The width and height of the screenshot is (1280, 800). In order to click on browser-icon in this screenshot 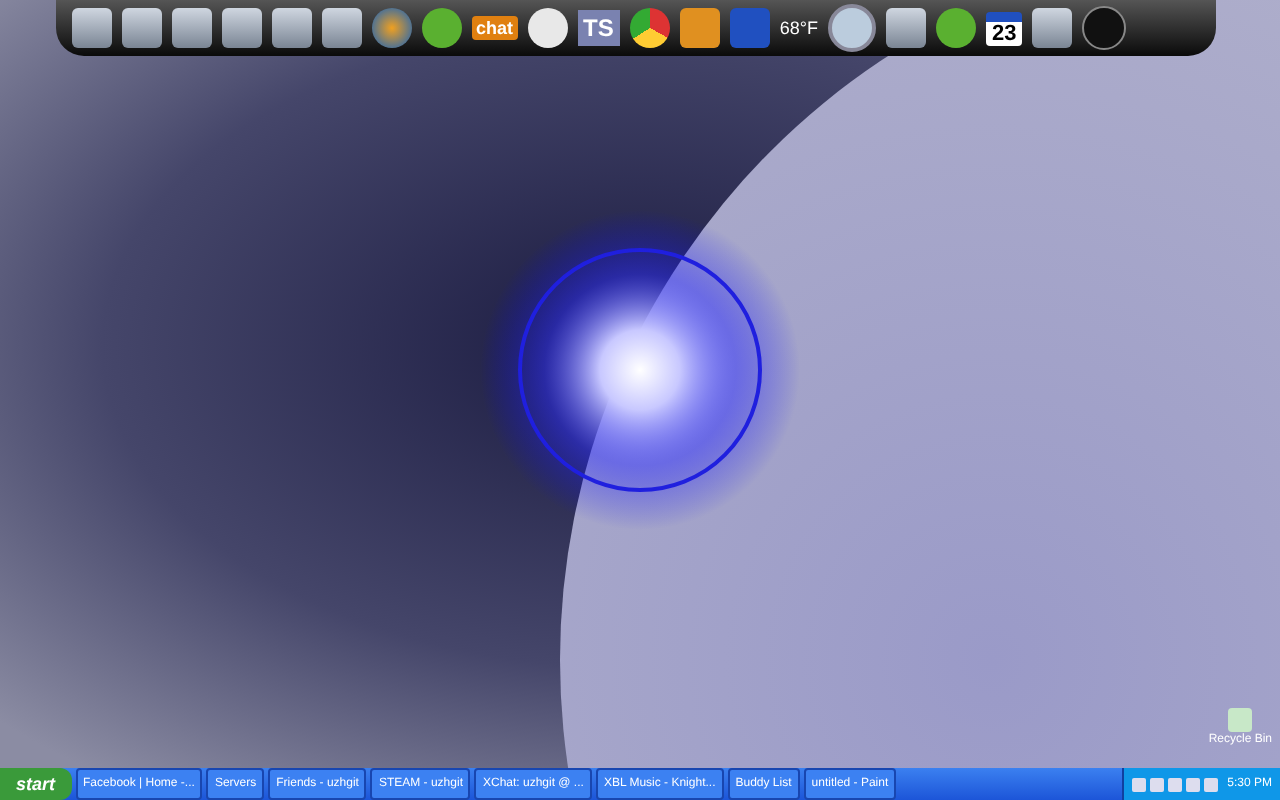, I will do `click(649, 28)`.